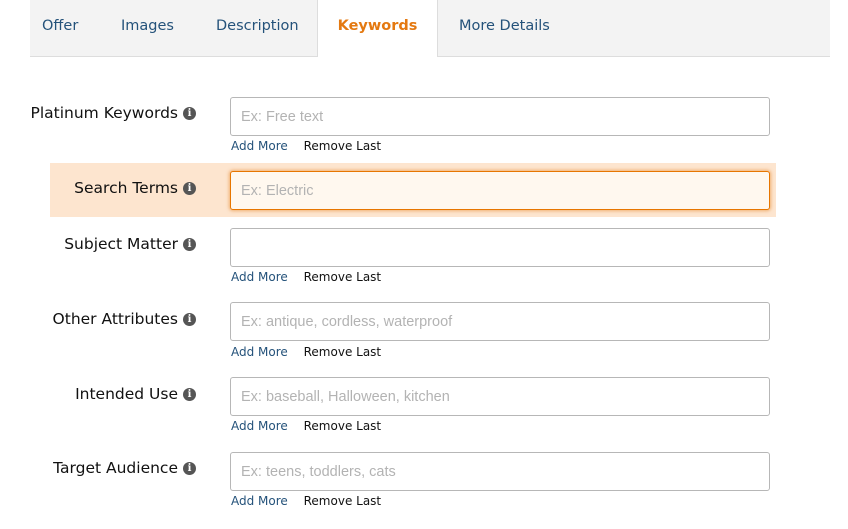  Describe the element at coordinates (377, 28) in the screenshot. I see `tab-keywords: Keywords` at that location.